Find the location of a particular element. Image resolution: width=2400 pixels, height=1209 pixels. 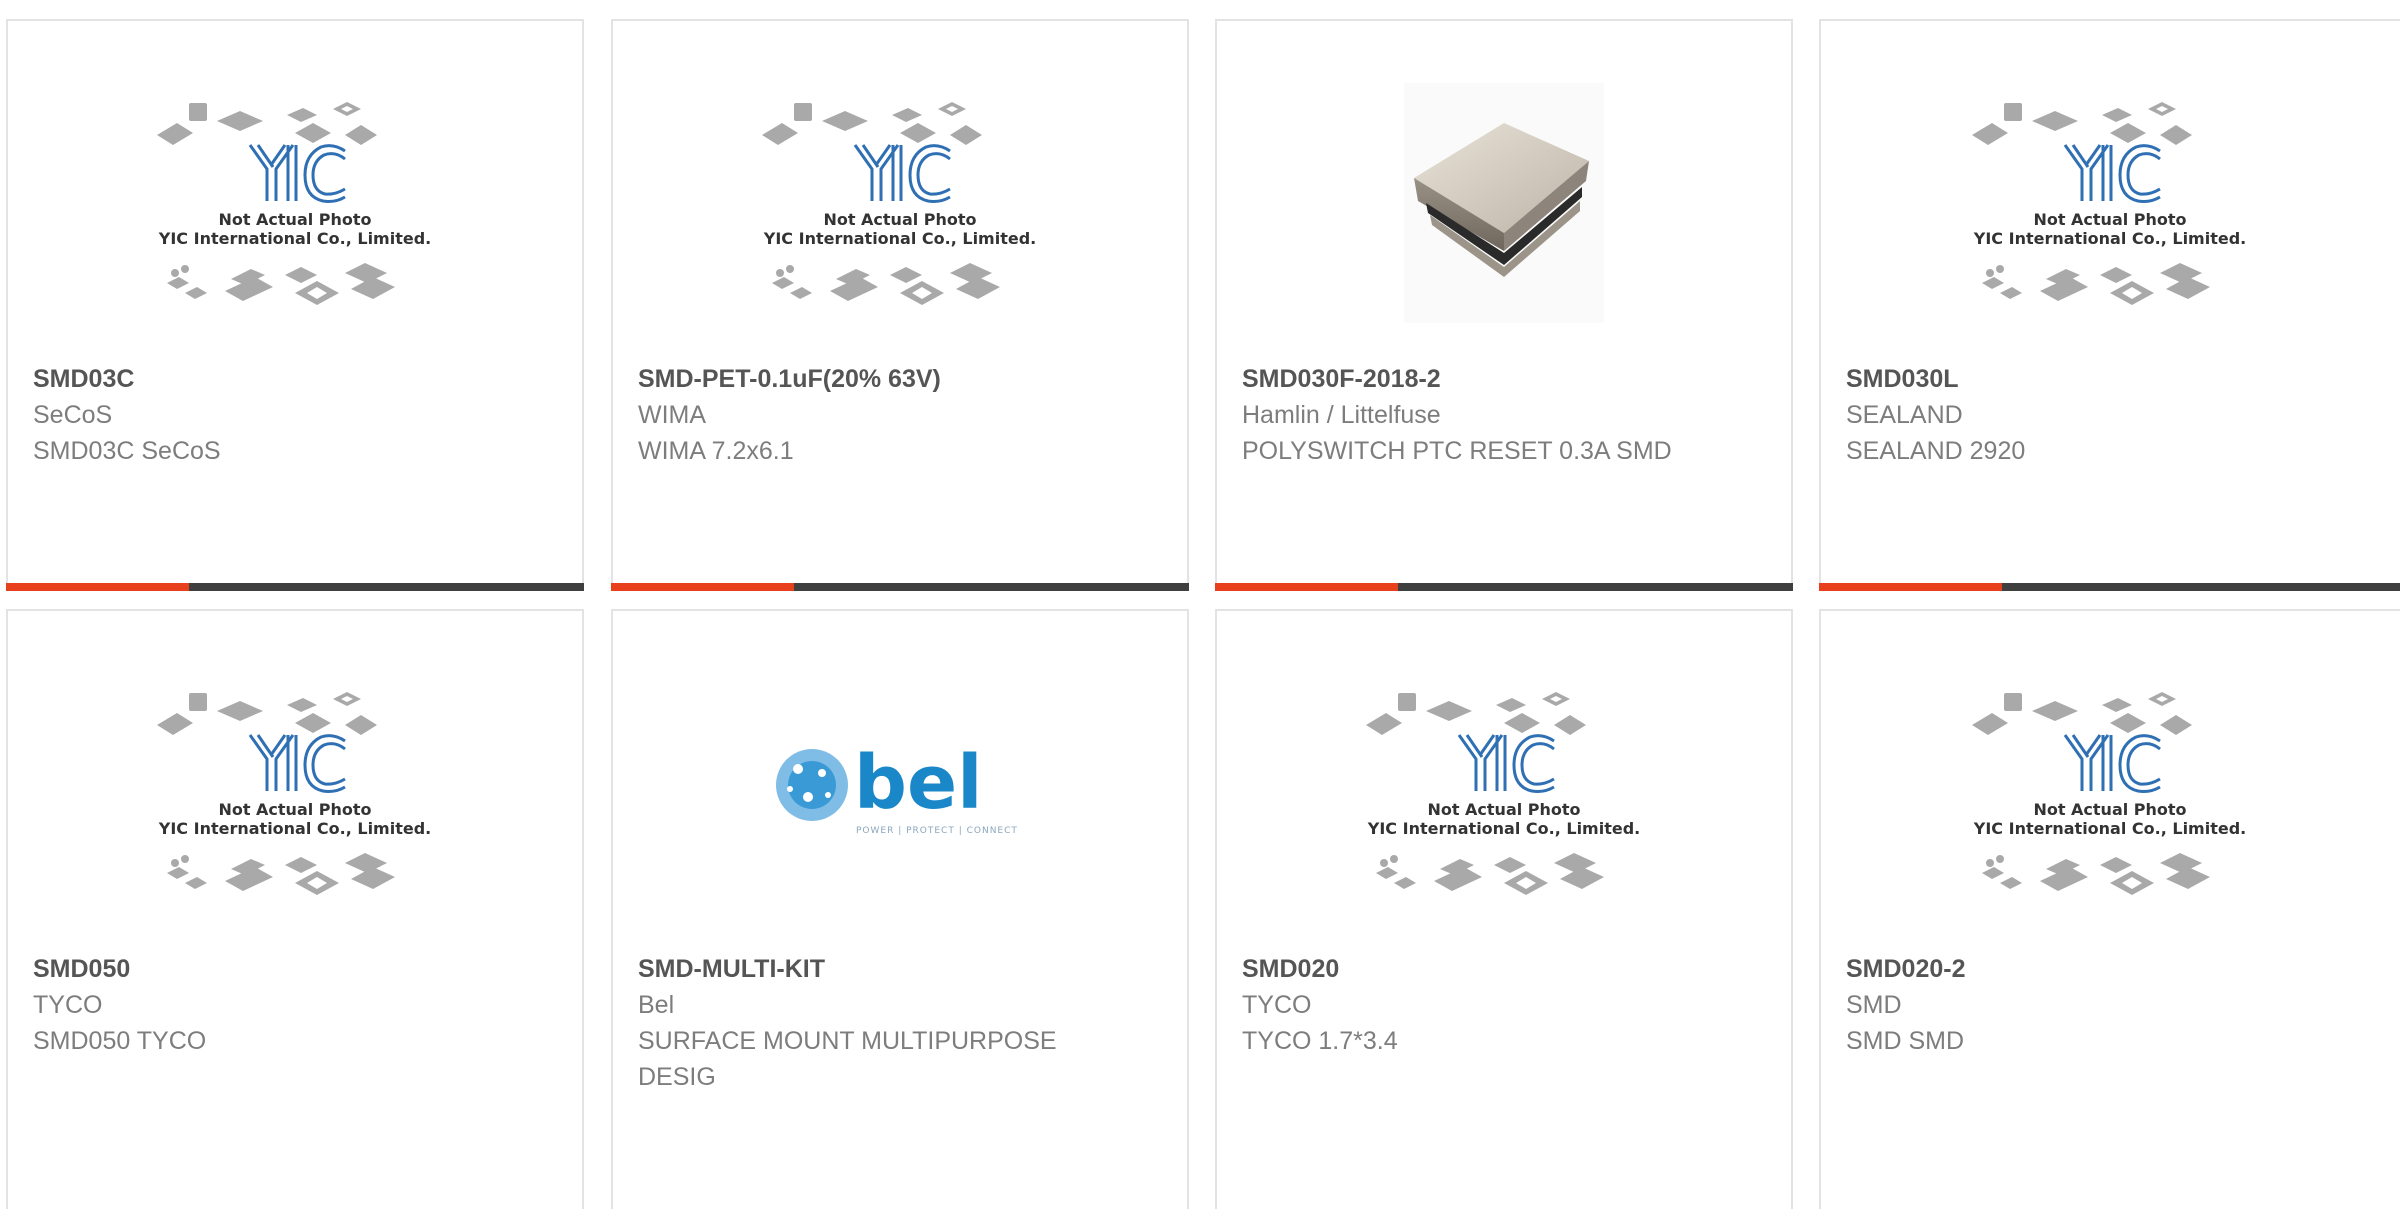

manufacturer: SEALAND is located at coordinates (1904, 415).